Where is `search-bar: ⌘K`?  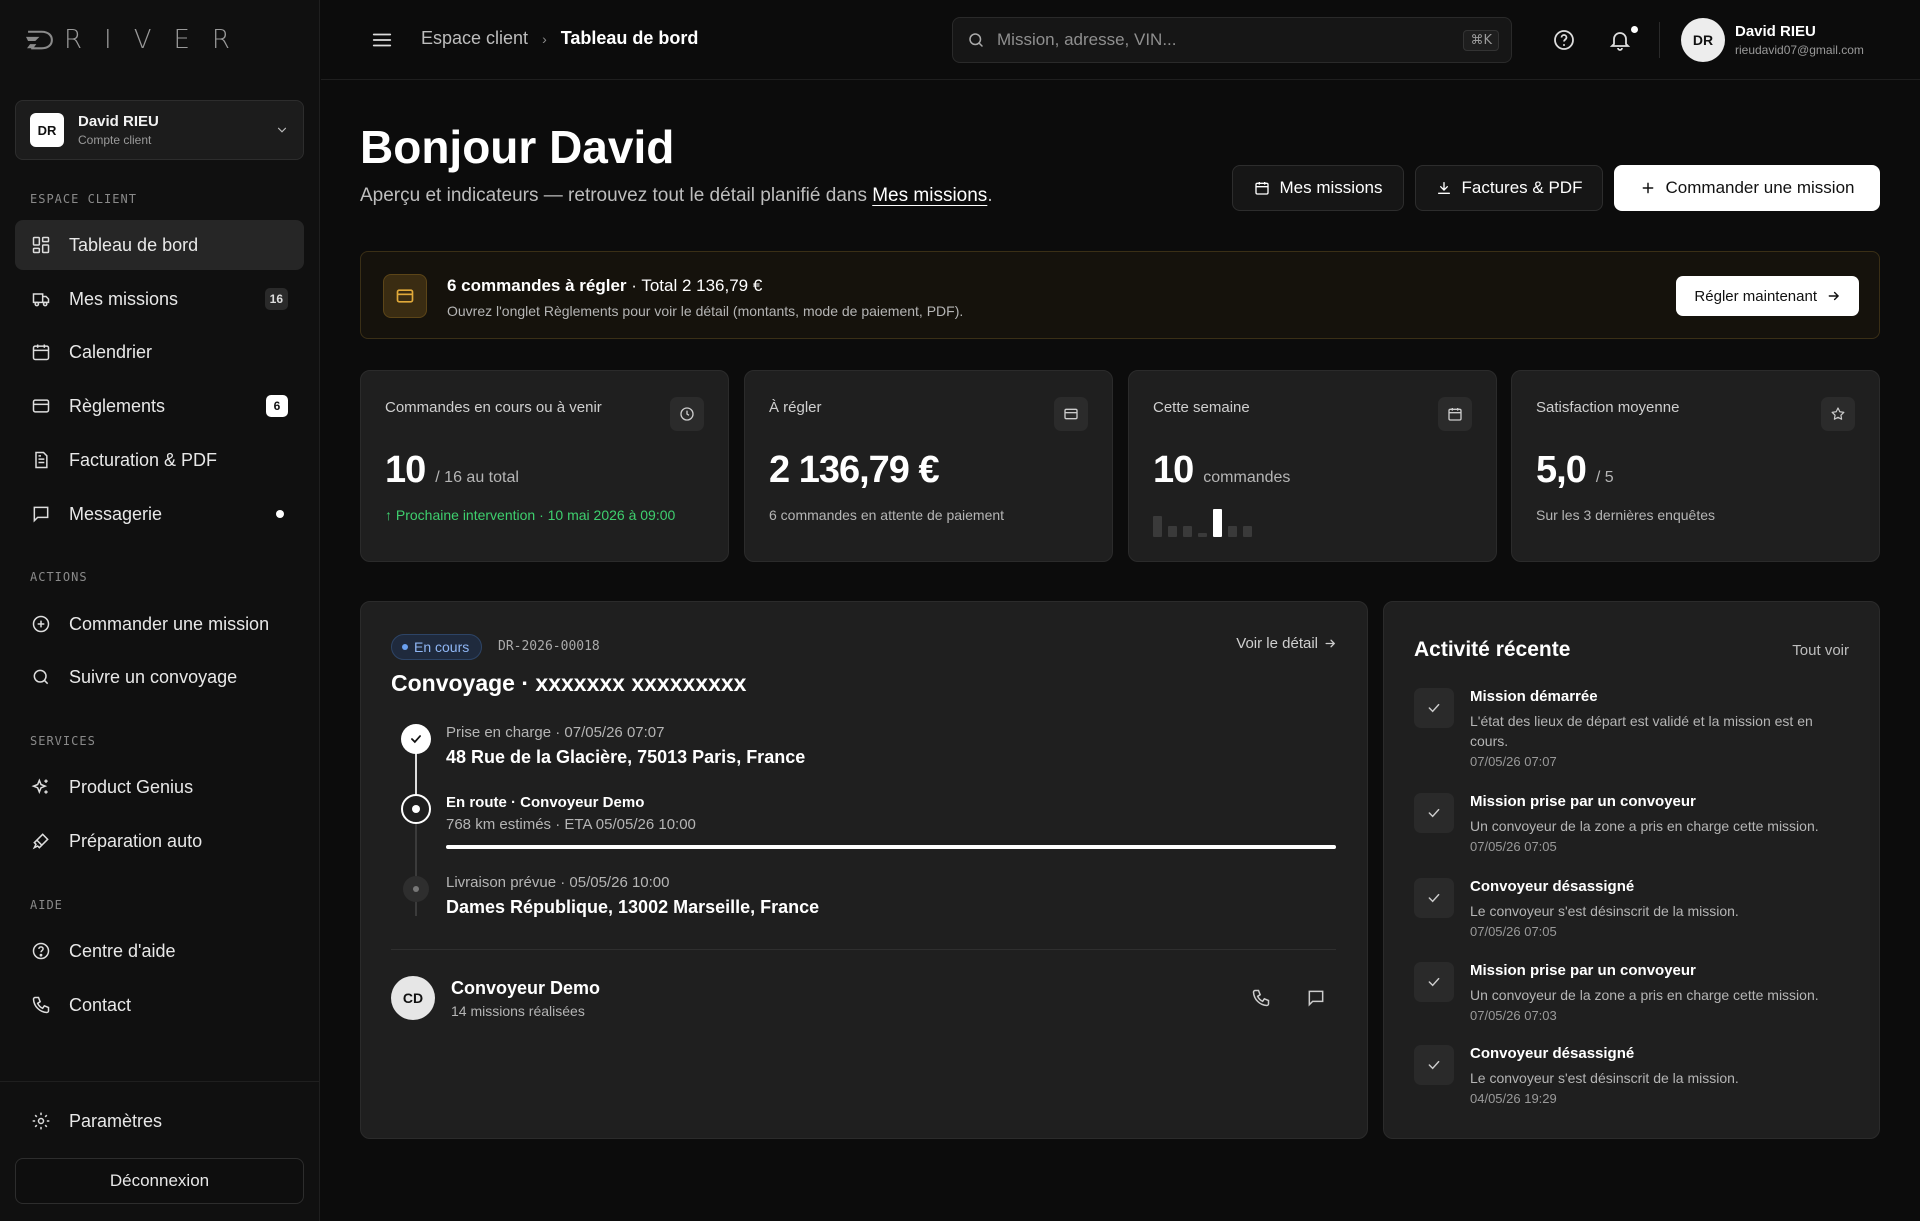 search-bar: ⌘K is located at coordinates (1232, 40).